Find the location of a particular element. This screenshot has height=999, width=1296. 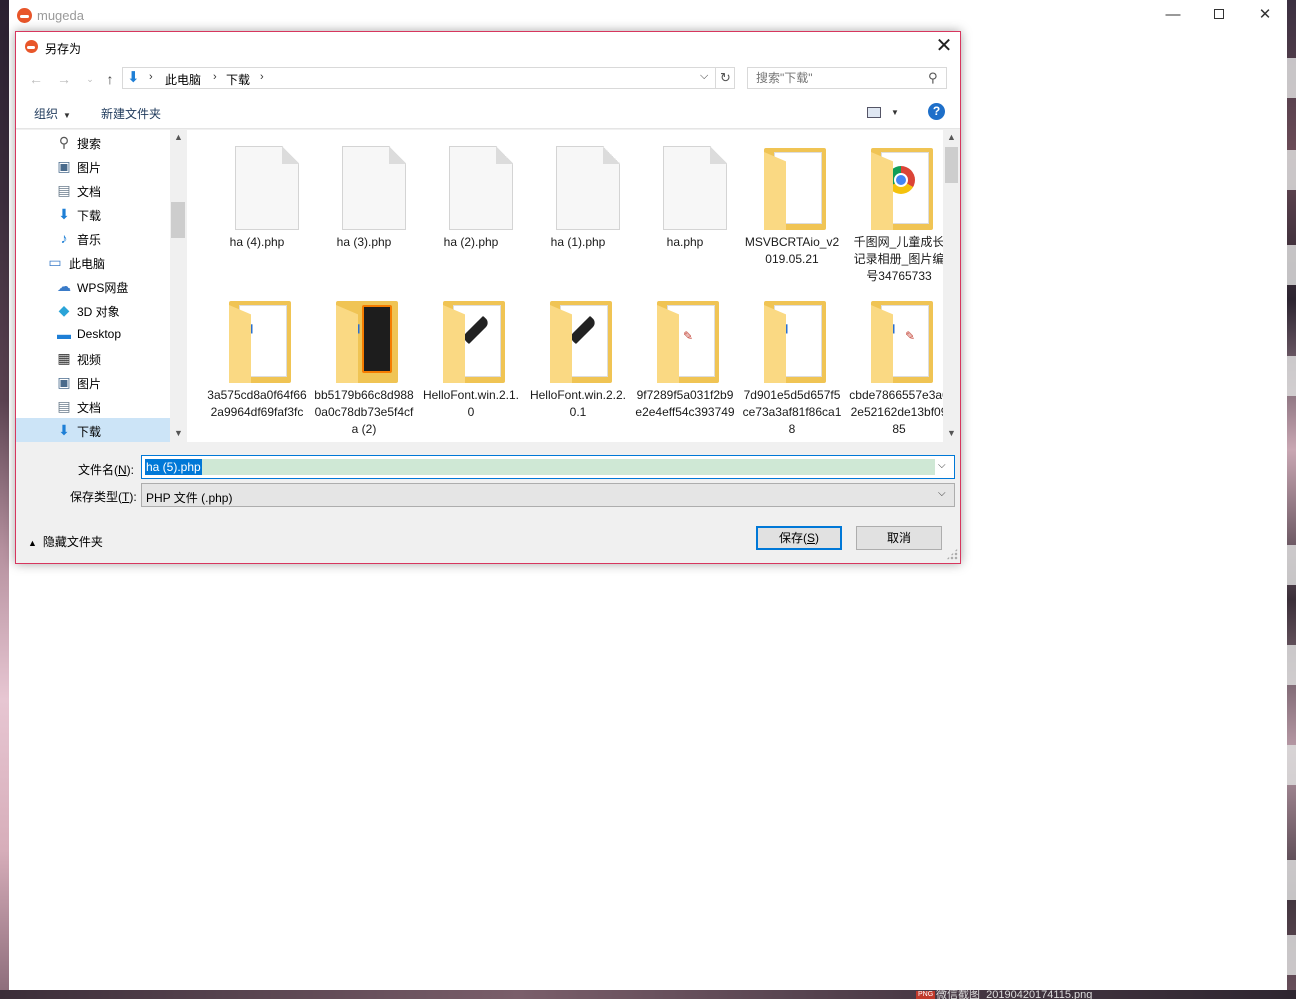

dialog-title: 另存为 is located at coordinates (63, 49).